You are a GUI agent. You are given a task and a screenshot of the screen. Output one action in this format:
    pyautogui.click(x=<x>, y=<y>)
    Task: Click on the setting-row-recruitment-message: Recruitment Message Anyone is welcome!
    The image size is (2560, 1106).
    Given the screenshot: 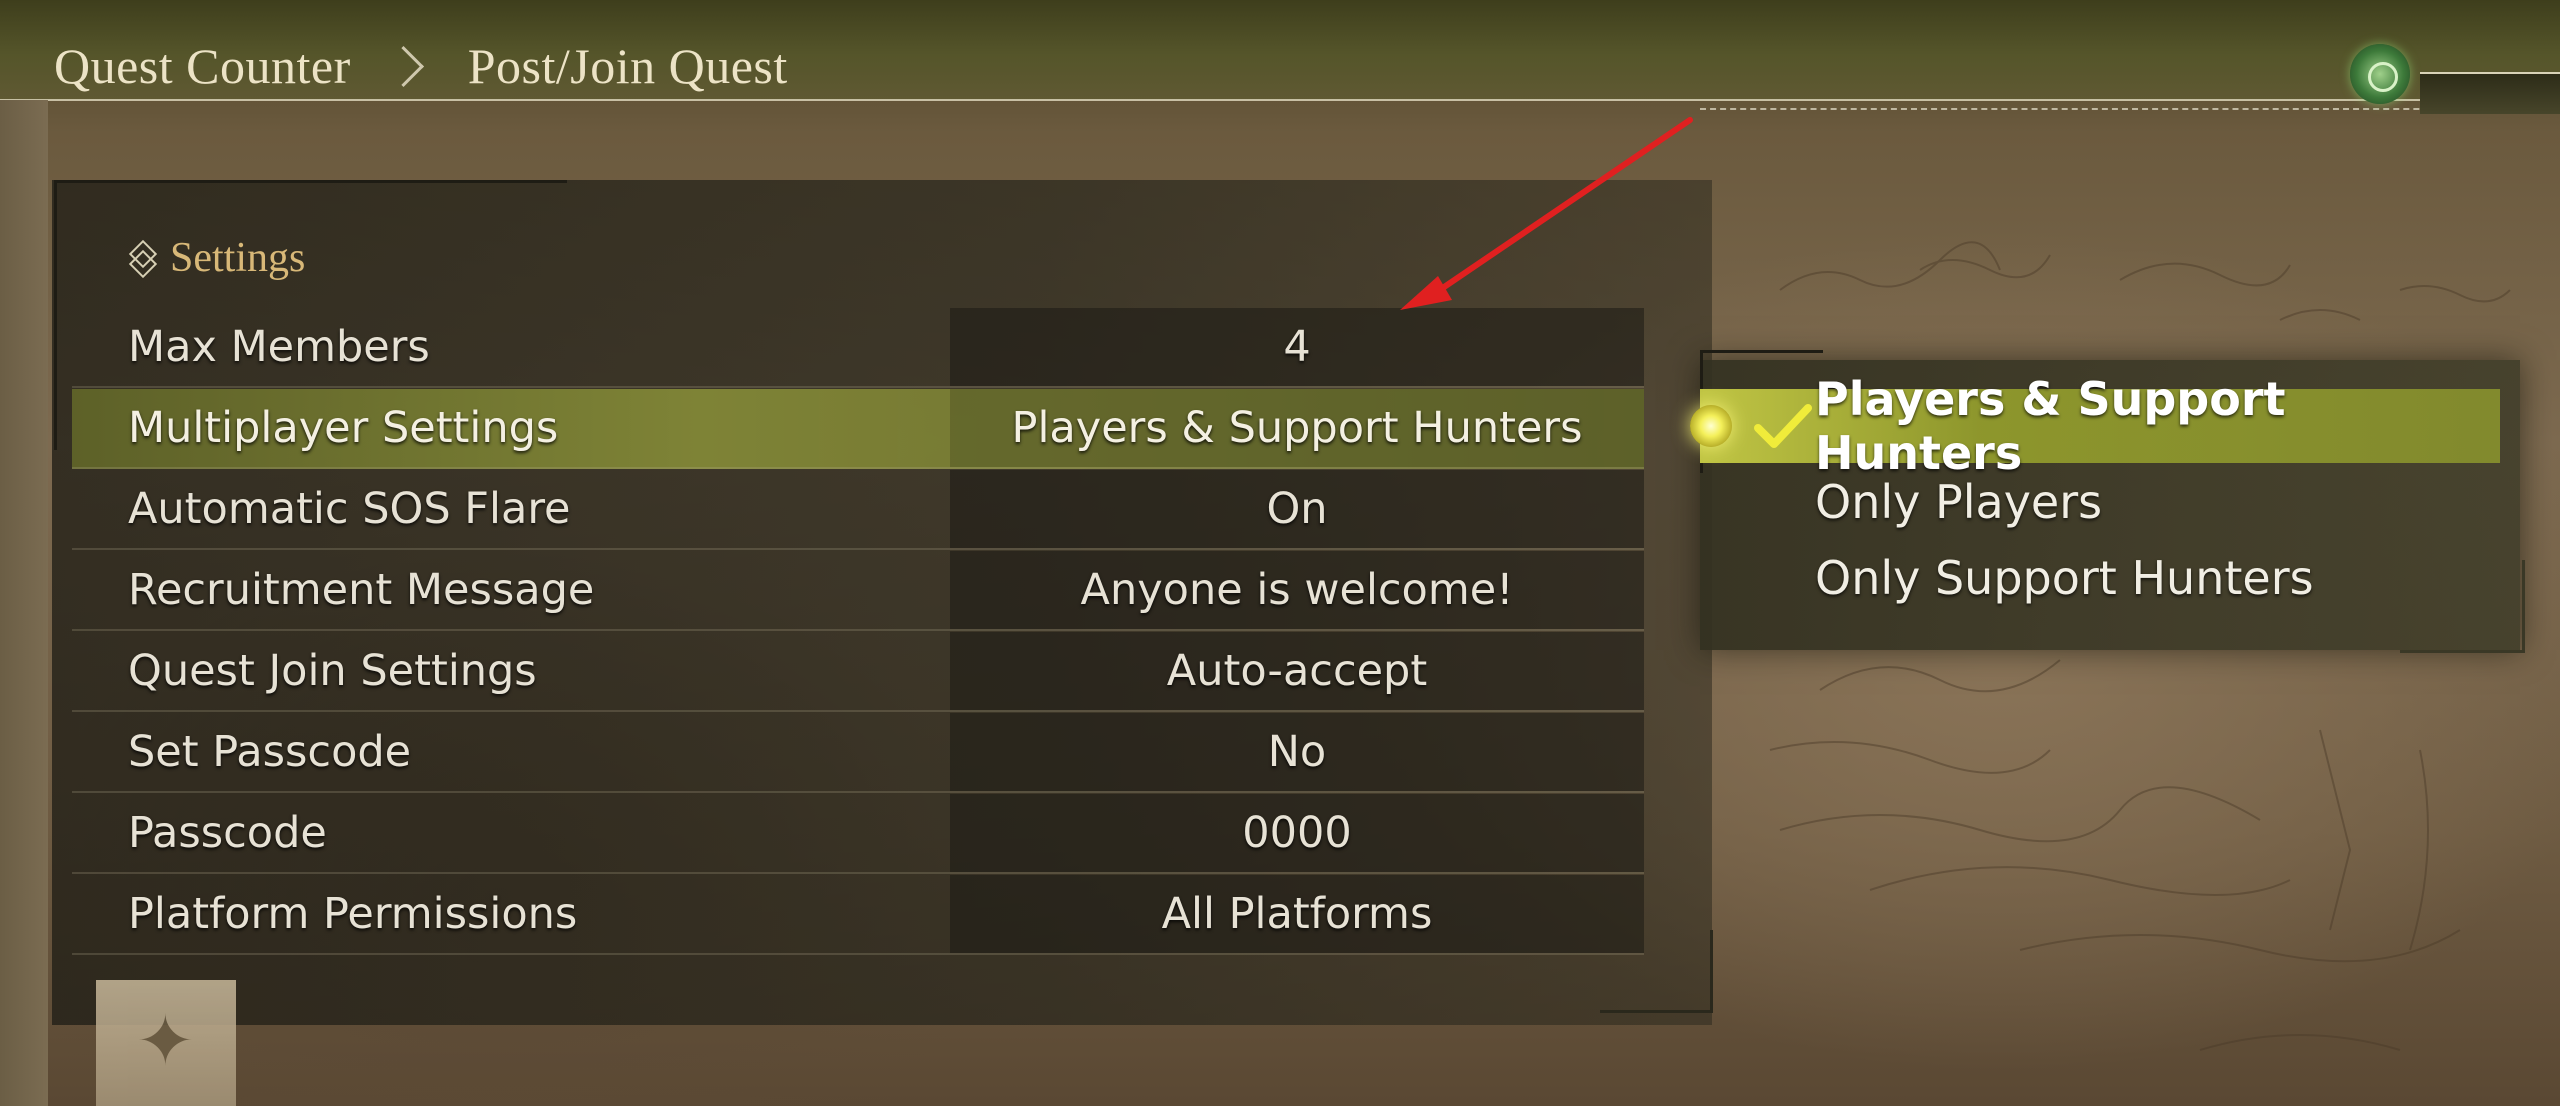 What is the action you would take?
    pyautogui.click(x=858, y=591)
    